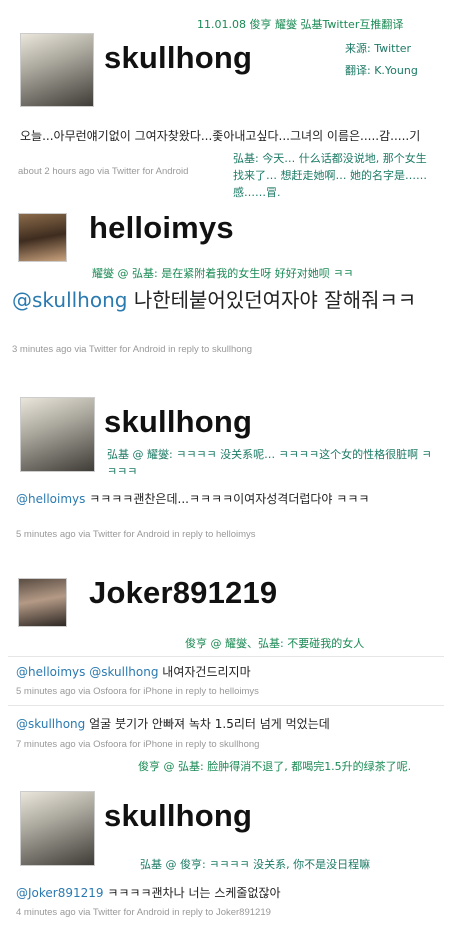  I want to click on tweet-text: @Joker891219 ㅋㅋㅋㅋ괜차나 너는 스케줄없잖아, so click(148, 893).